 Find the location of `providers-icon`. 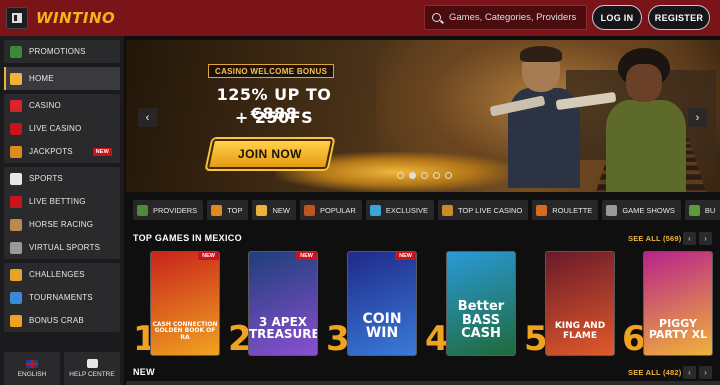

providers-icon is located at coordinates (142, 210).